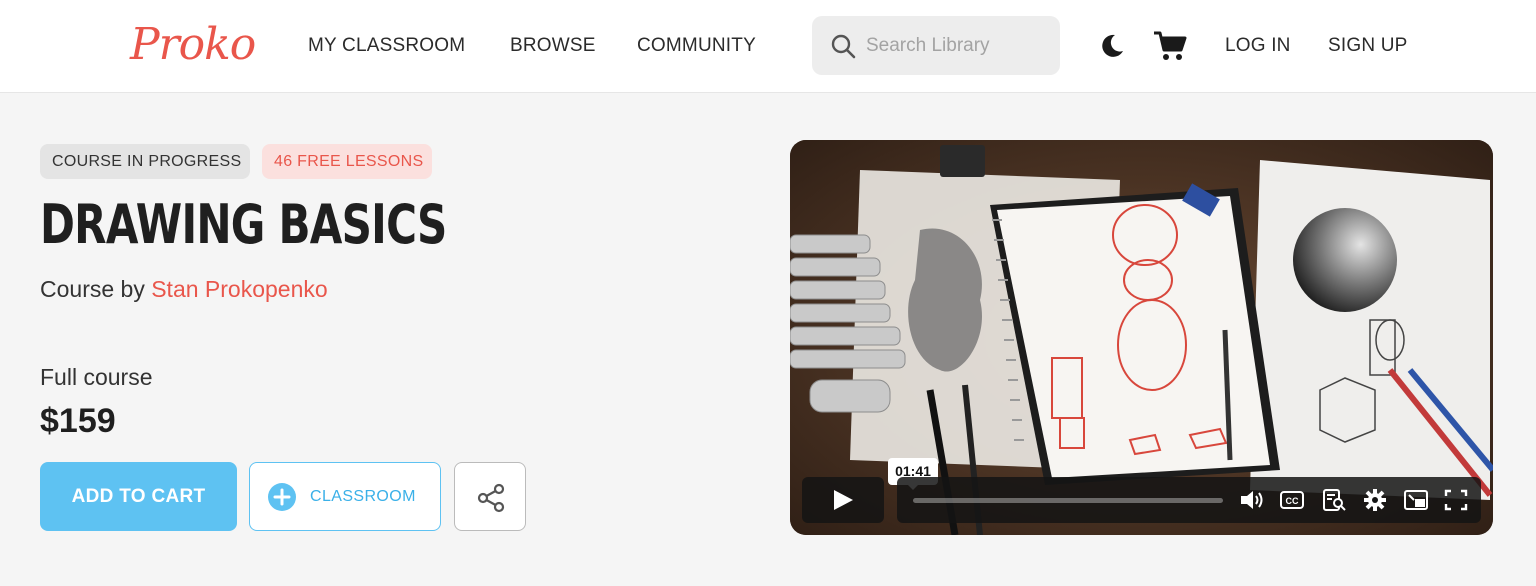 Image resolution: width=1536 pixels, height=586 pixels. I want to click on author-link: Stan Prokopenko, so click(239, 289).